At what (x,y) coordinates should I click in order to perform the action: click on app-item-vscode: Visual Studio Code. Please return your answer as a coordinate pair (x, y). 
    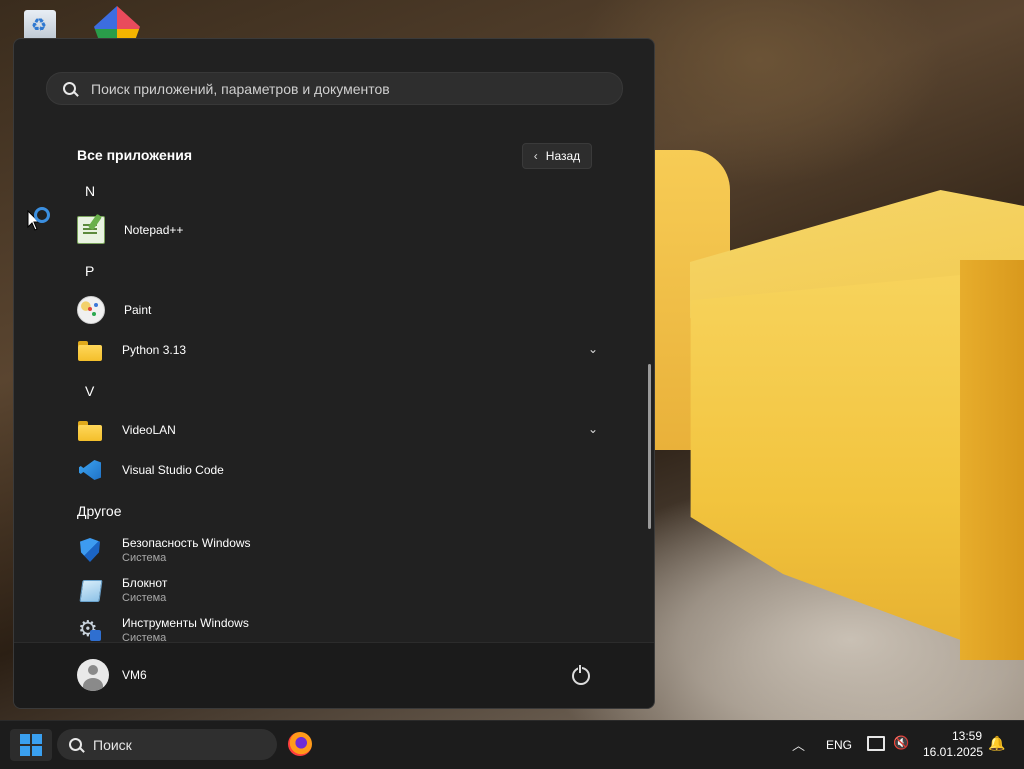
    Looking at the image, I should click on (334, 470).